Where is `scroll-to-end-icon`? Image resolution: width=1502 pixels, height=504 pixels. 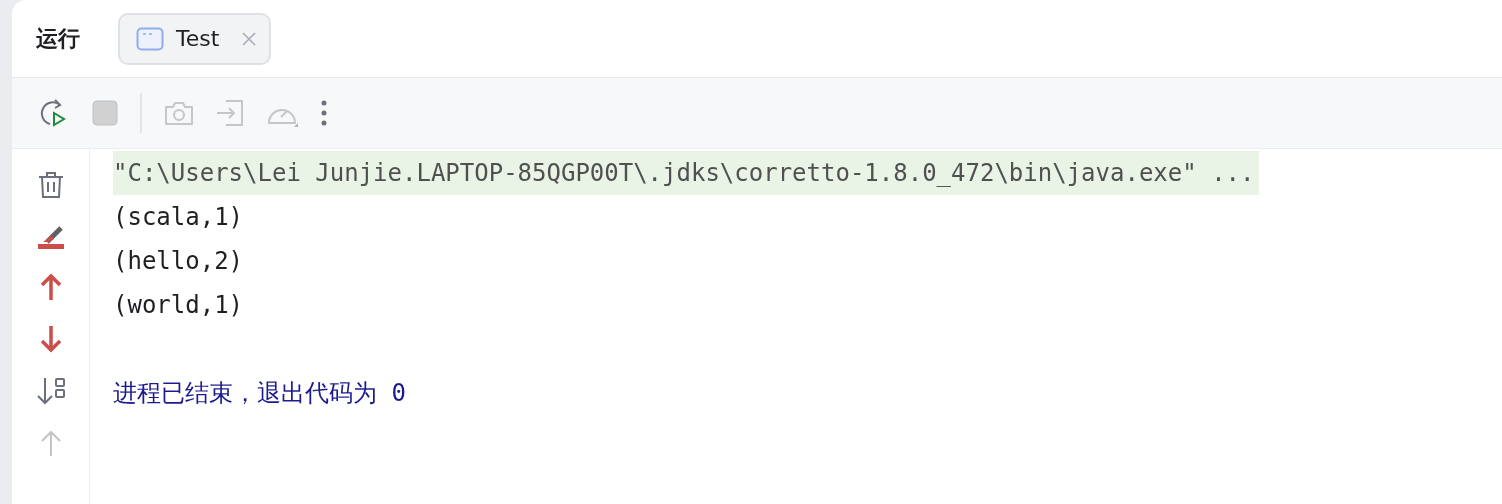
scroll-to-end-icon is located at coordinates (50, 391).